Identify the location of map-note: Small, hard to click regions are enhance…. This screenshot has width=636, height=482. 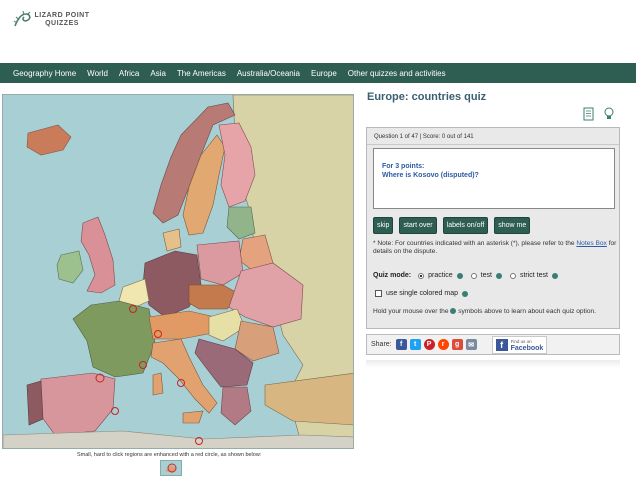
(169, 455).